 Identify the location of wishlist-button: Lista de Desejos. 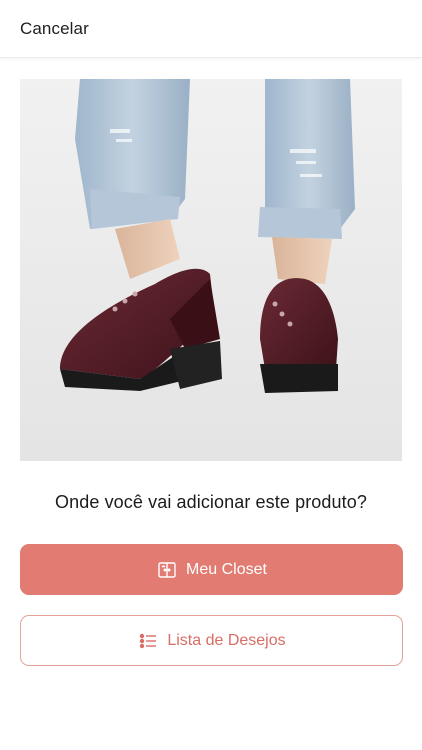
(211, 640).